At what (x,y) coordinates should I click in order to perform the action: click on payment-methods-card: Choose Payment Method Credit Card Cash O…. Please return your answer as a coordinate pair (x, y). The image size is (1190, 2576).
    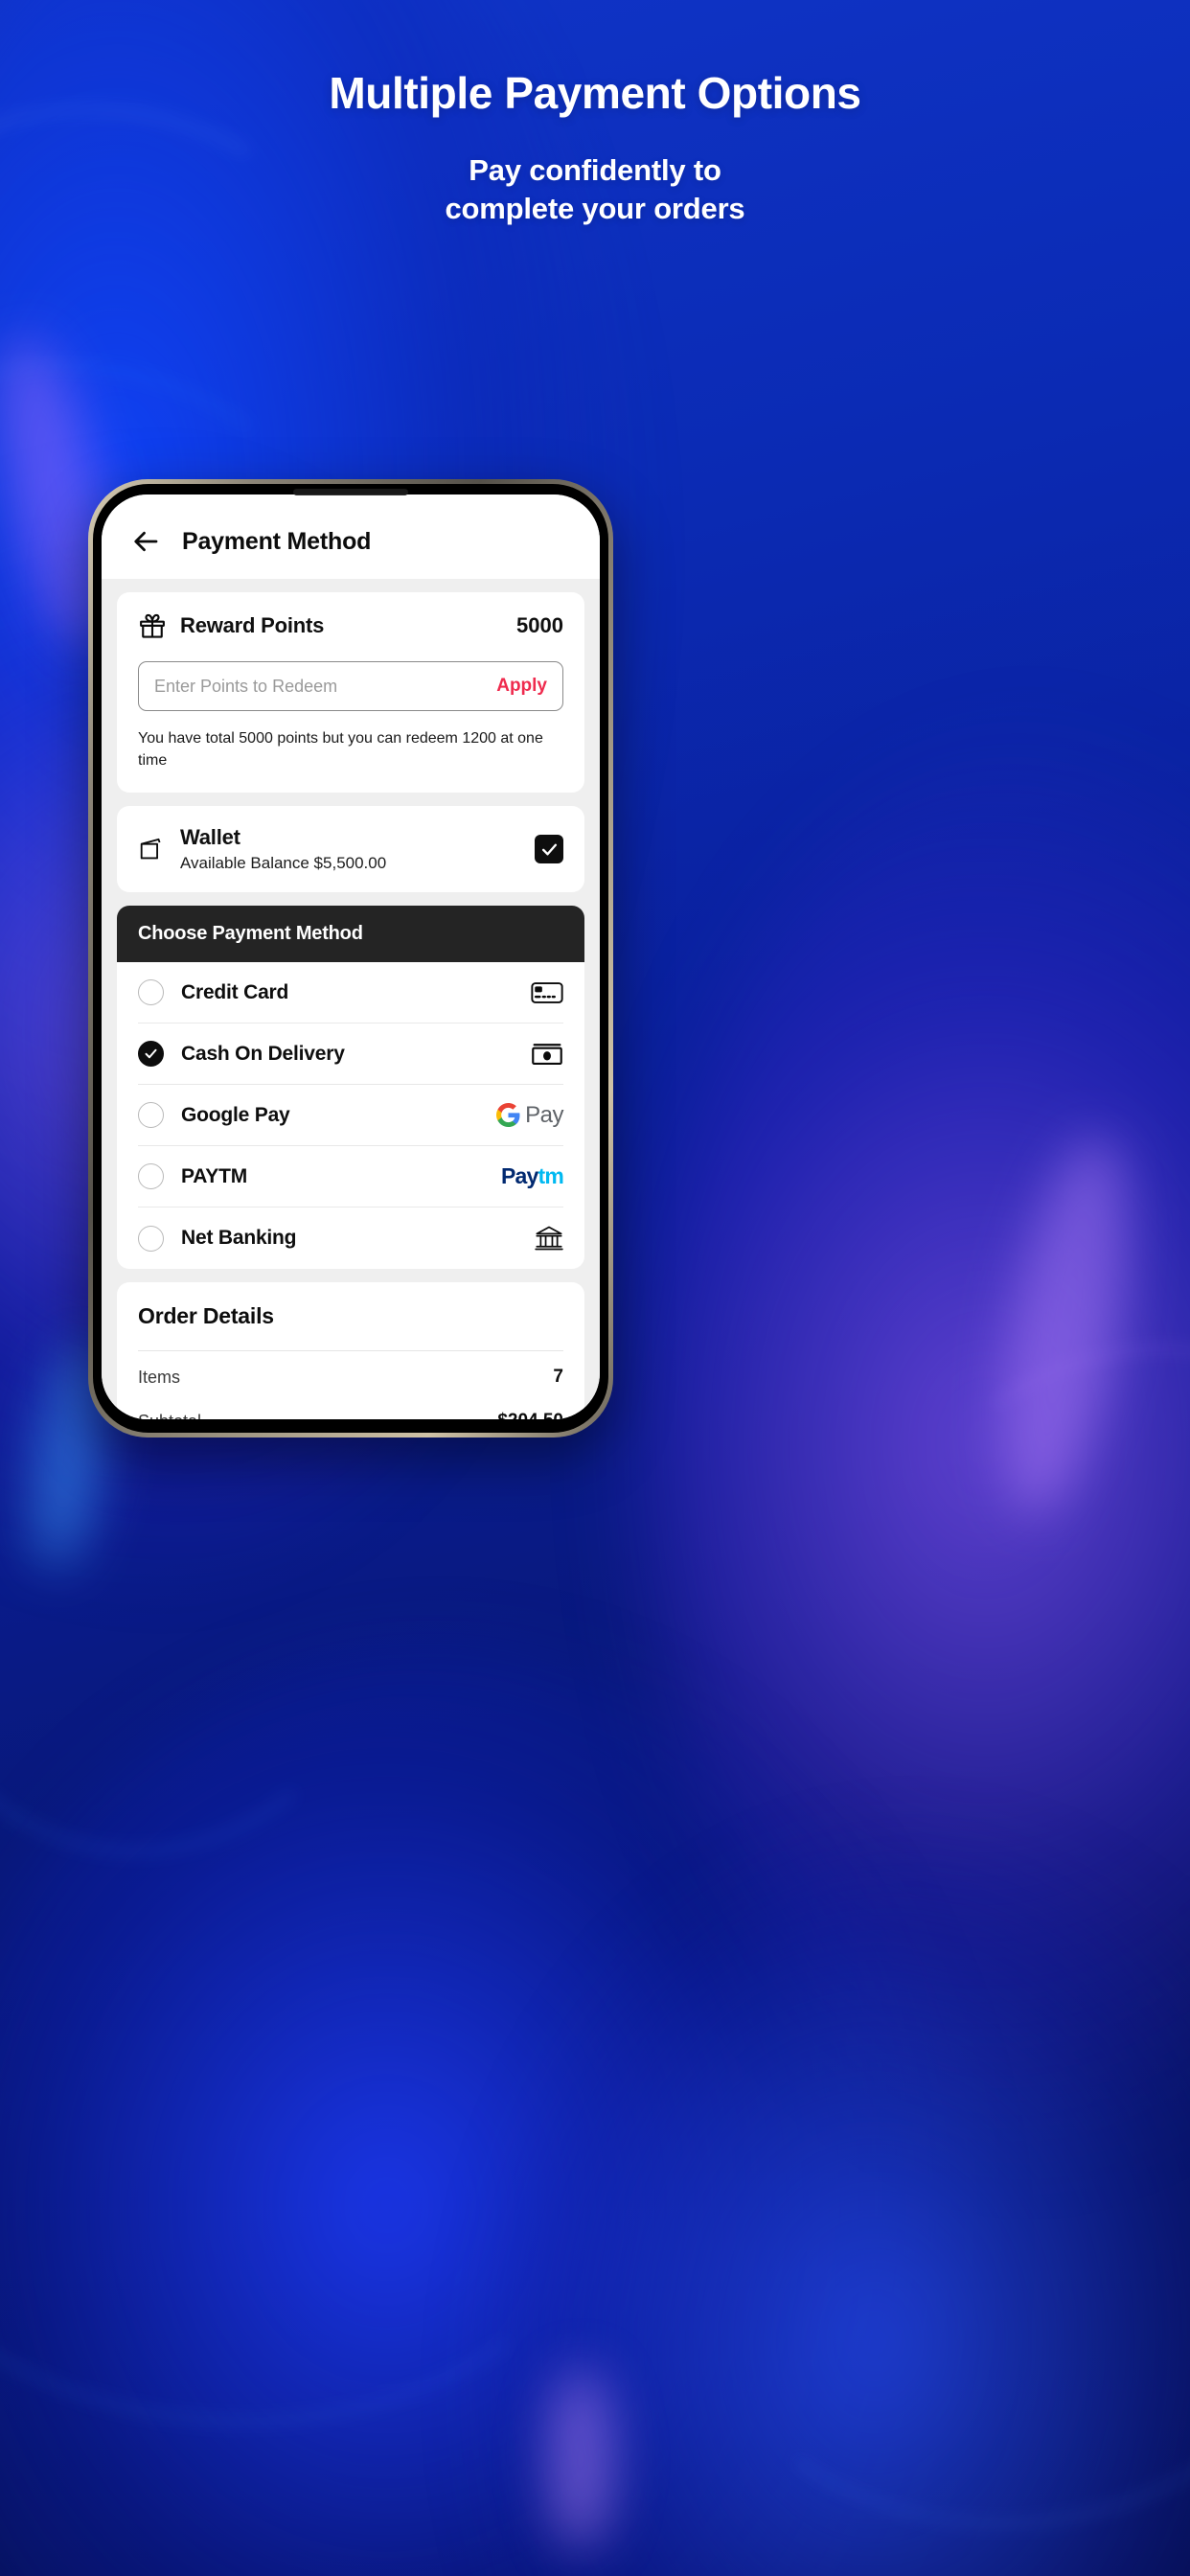
    Looking at the image, I should click on (350, 1088).